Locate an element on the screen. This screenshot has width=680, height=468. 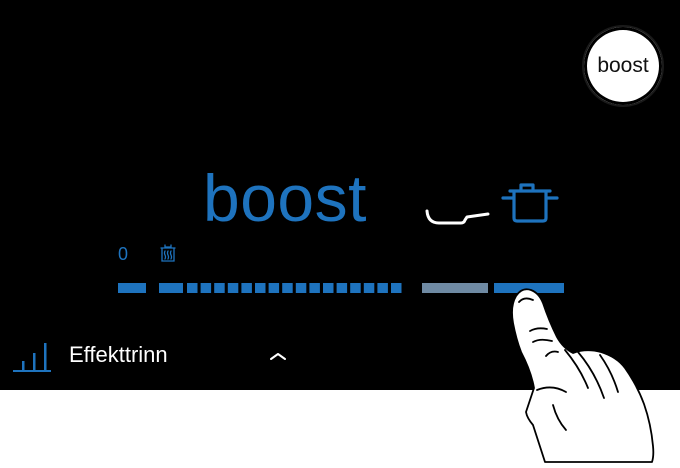
slider-segment-powerboost is located at coordinates (529, 288).